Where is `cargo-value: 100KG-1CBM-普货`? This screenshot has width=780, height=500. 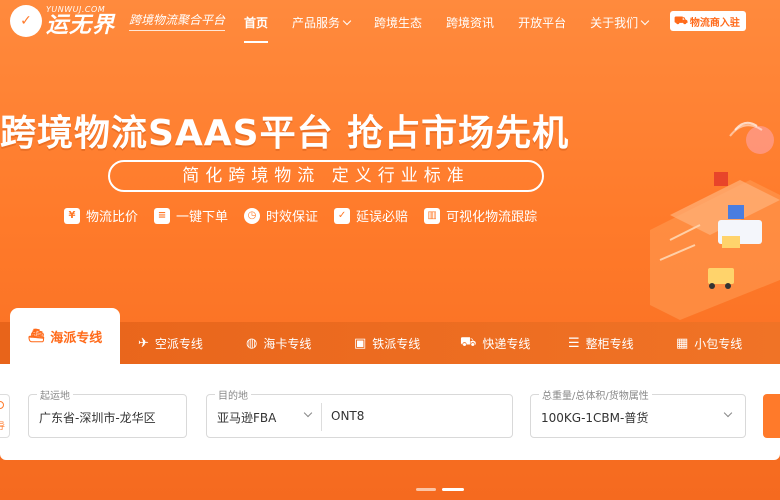
cargo-value: 100KG-1CBM-普货 is located at coordinates (595, 418).